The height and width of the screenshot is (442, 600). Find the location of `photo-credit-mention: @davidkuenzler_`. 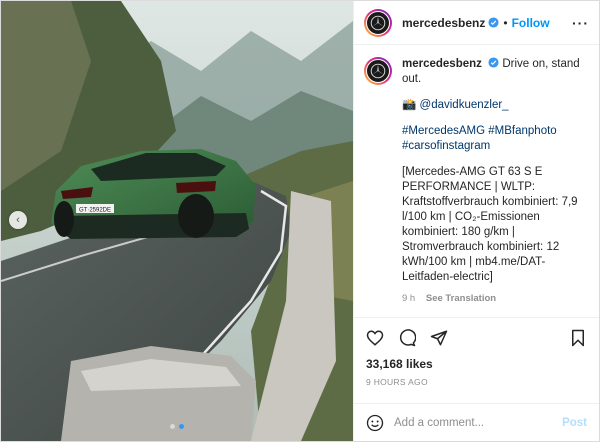

photo-credit-mention: @davidkuenzler_ is located at coordinates (464, 105).